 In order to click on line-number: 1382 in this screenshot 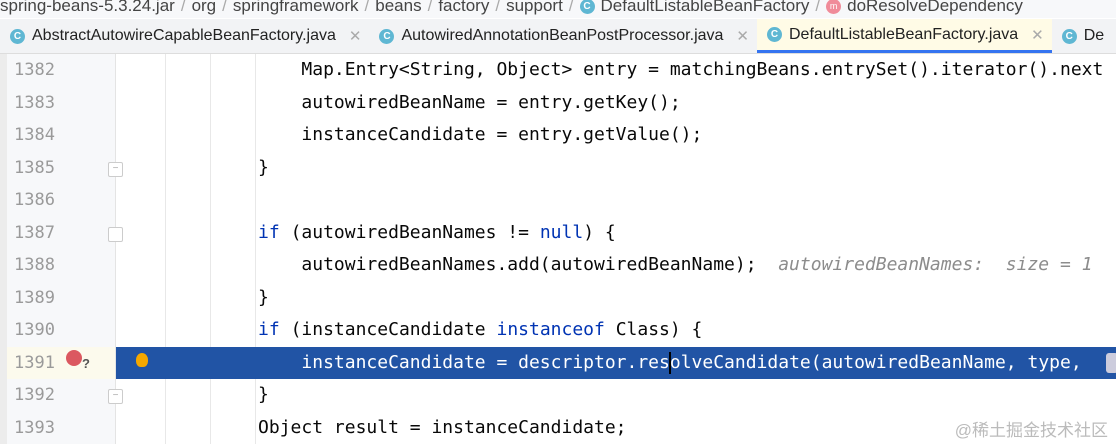, I will do `click(44, 70)`.